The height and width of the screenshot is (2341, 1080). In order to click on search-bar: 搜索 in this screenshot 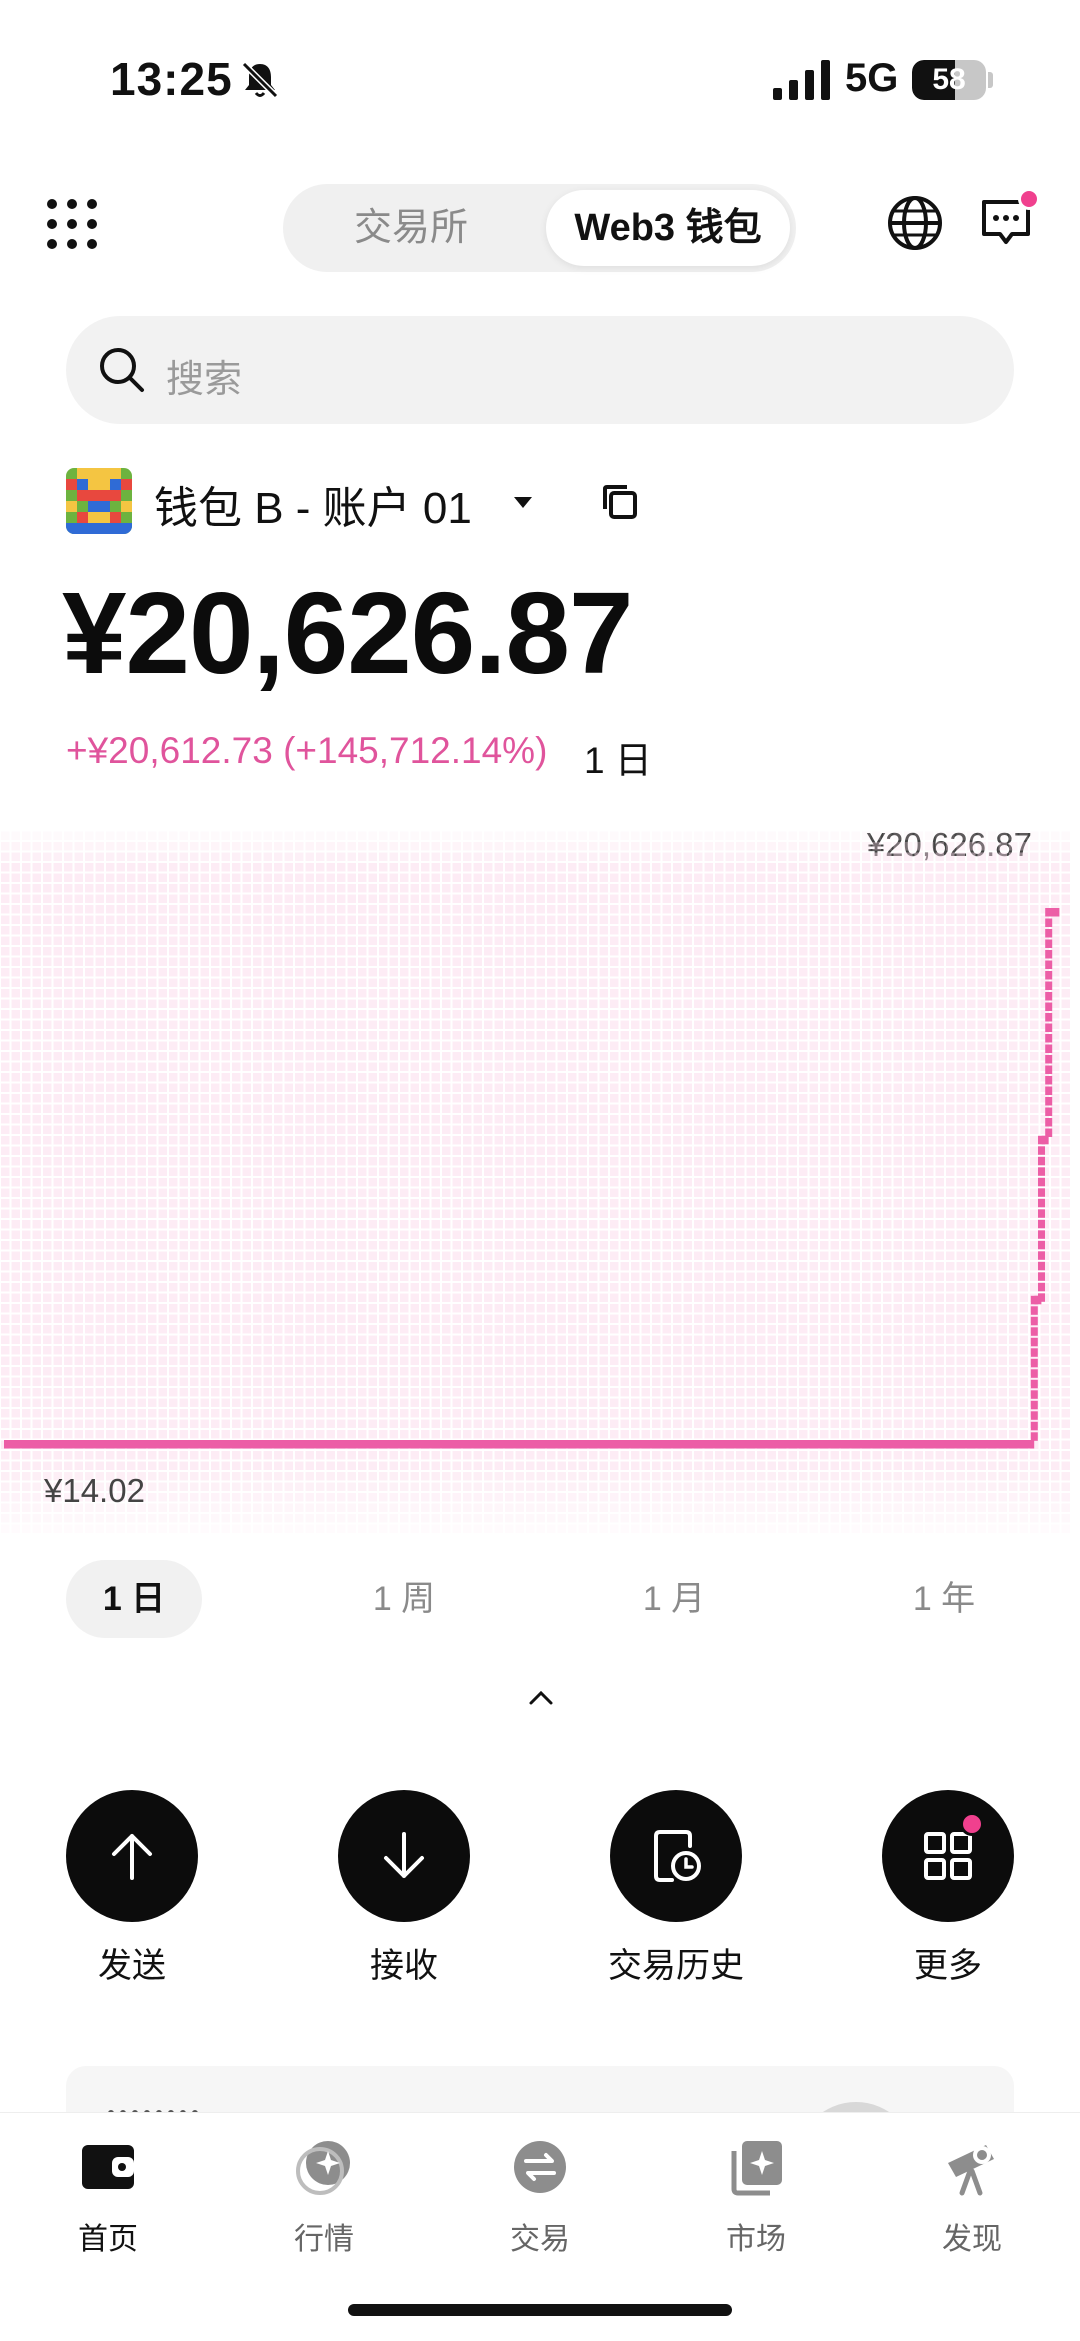, I will do `click(540, 370)`.